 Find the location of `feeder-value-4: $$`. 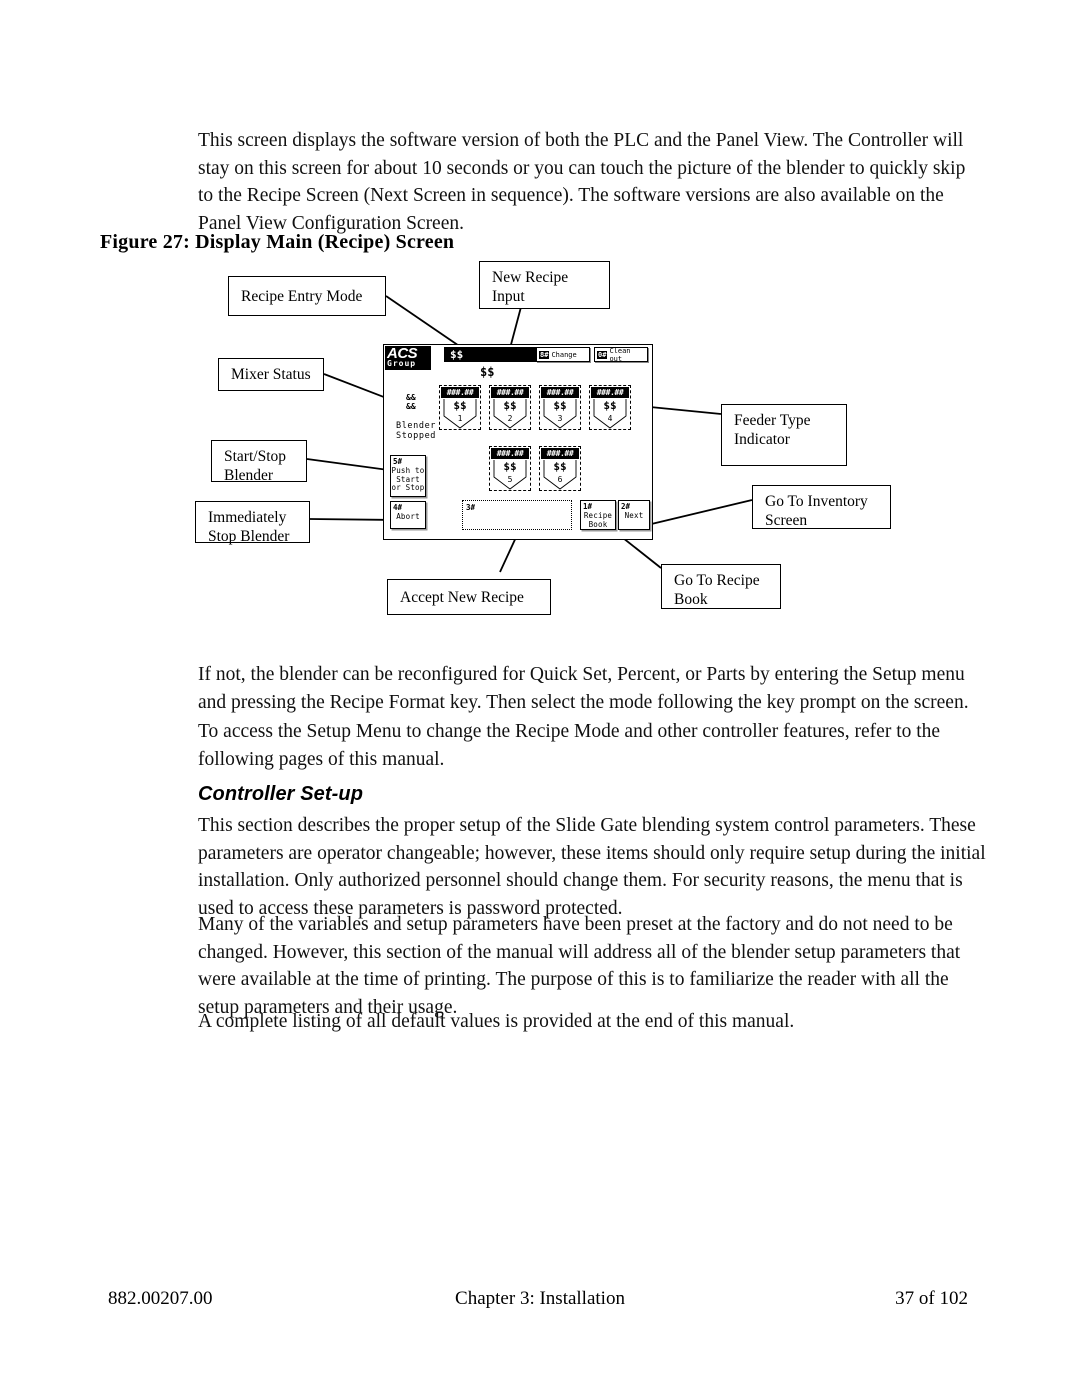

feeder-value-4: $$ is located at coordinates (610, 405).